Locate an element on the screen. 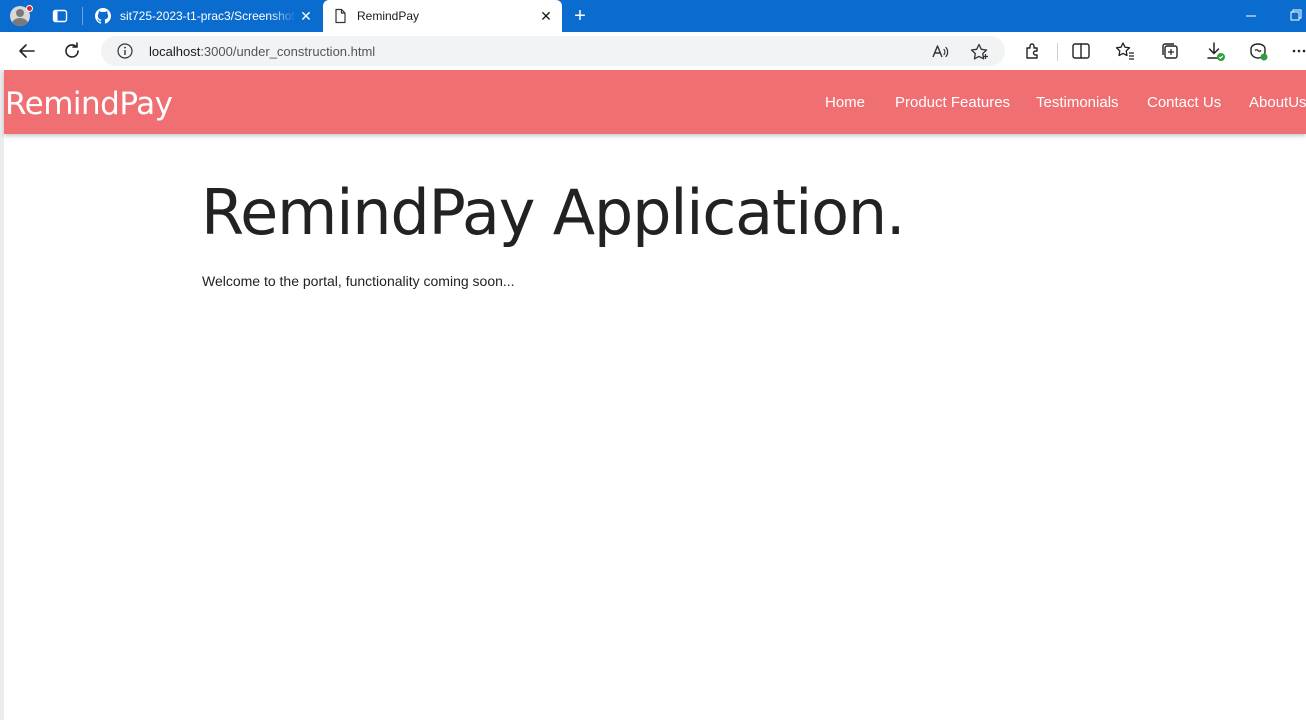 The image size is (1306, 720). url-text: localhost:3000/under_construction.html is located at coordinates (262, 51).